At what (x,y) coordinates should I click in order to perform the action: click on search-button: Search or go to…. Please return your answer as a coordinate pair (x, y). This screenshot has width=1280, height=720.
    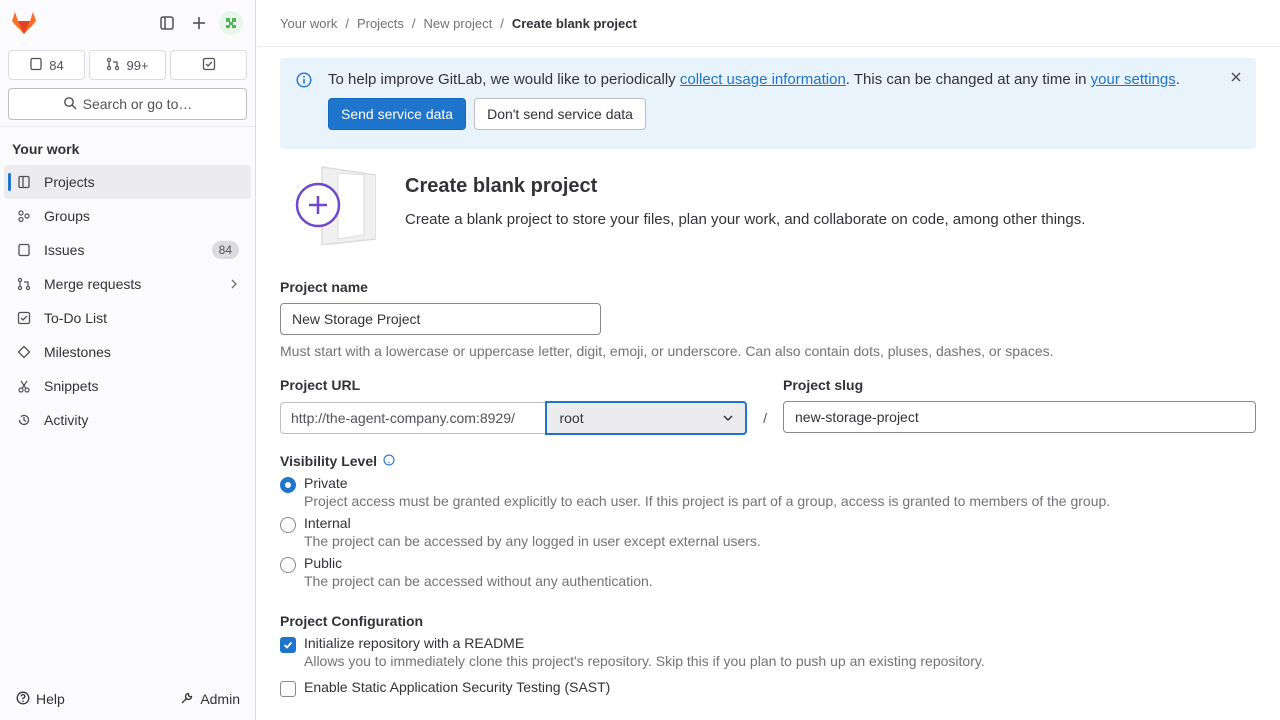
    Looking at the image, I should click on (127, 104).